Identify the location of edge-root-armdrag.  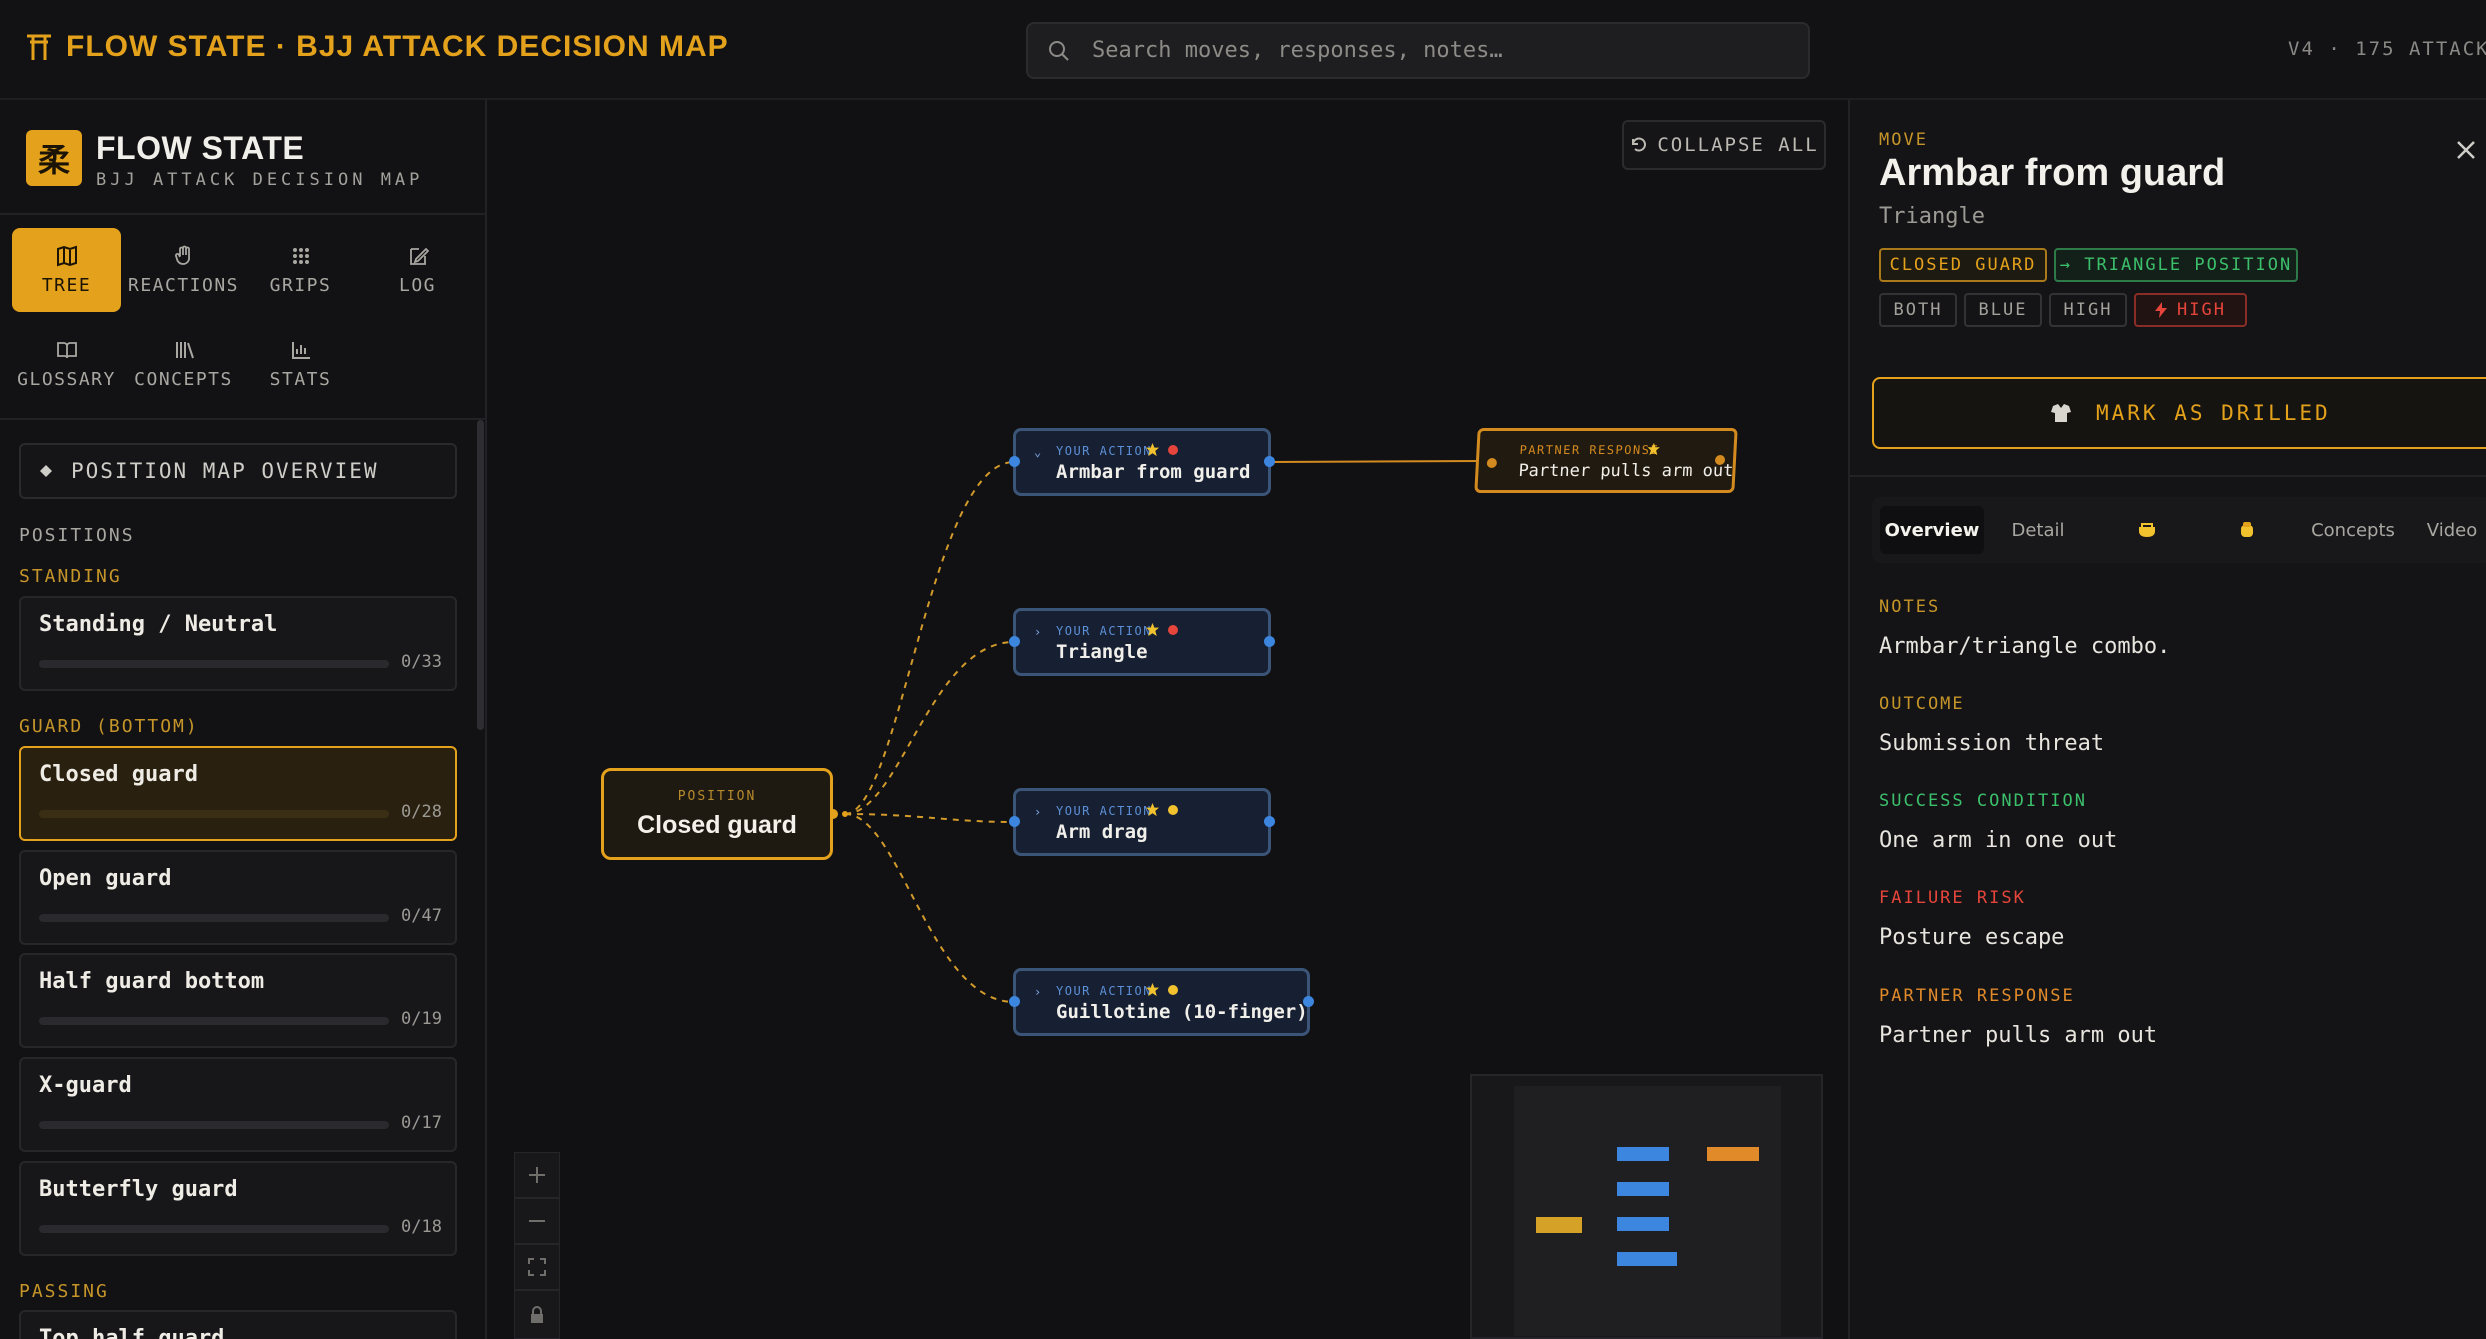
(929, 818).